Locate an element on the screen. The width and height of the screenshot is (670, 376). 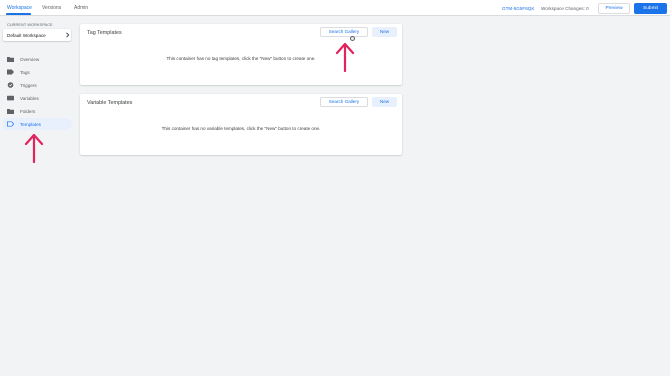
sidebar-item-triggers: Triggers is located at coordinates (37, 85).